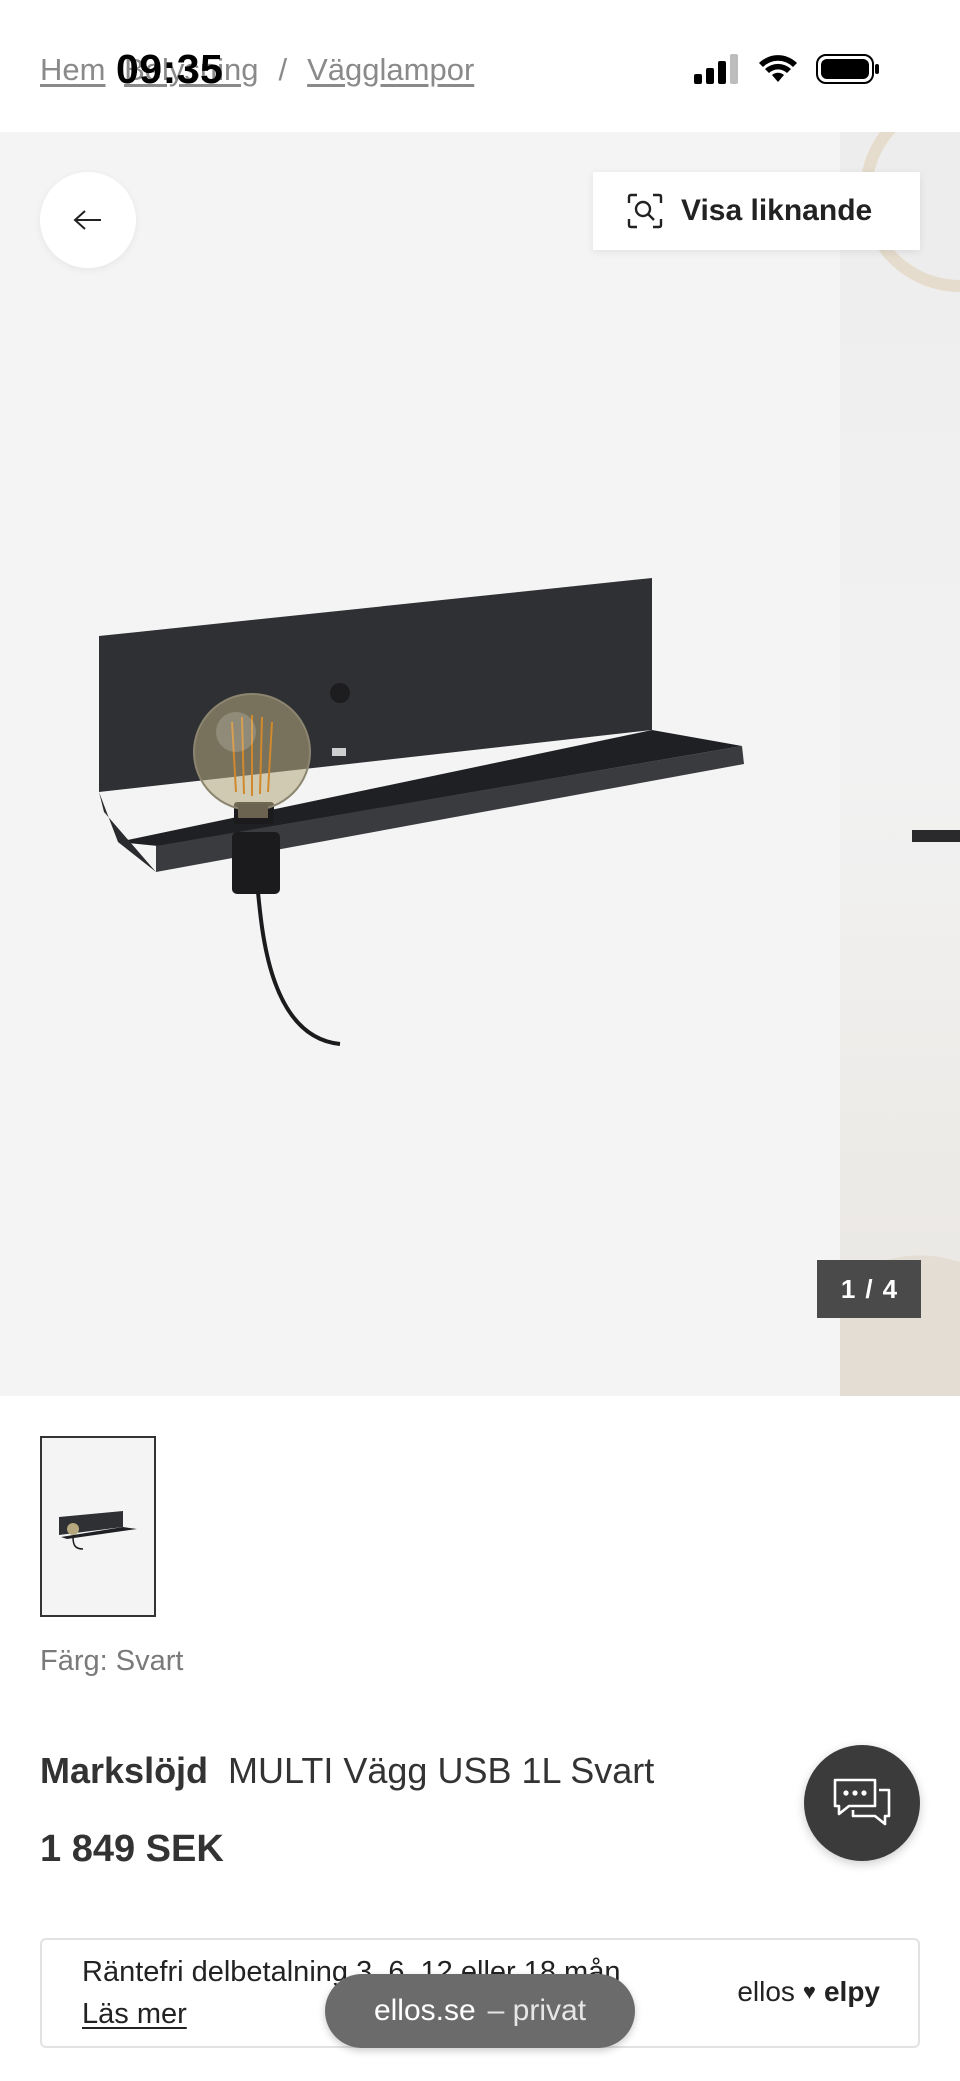 This screenshot has width=960, height=2081. I want to click on site-indicator-pill: ellos.se – privat, so click(480, 2011).